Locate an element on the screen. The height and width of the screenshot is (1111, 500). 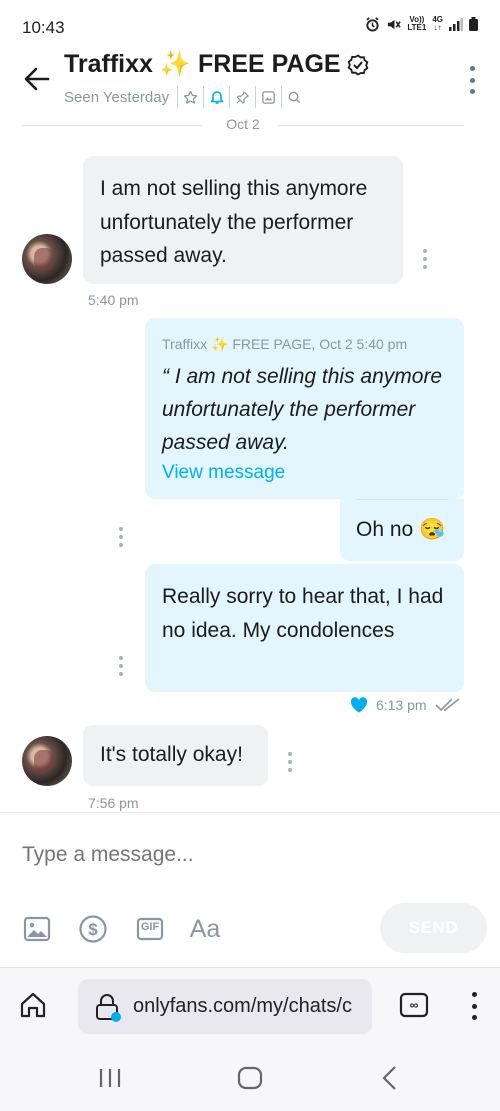
back-button is located at coordinates (37, 79).